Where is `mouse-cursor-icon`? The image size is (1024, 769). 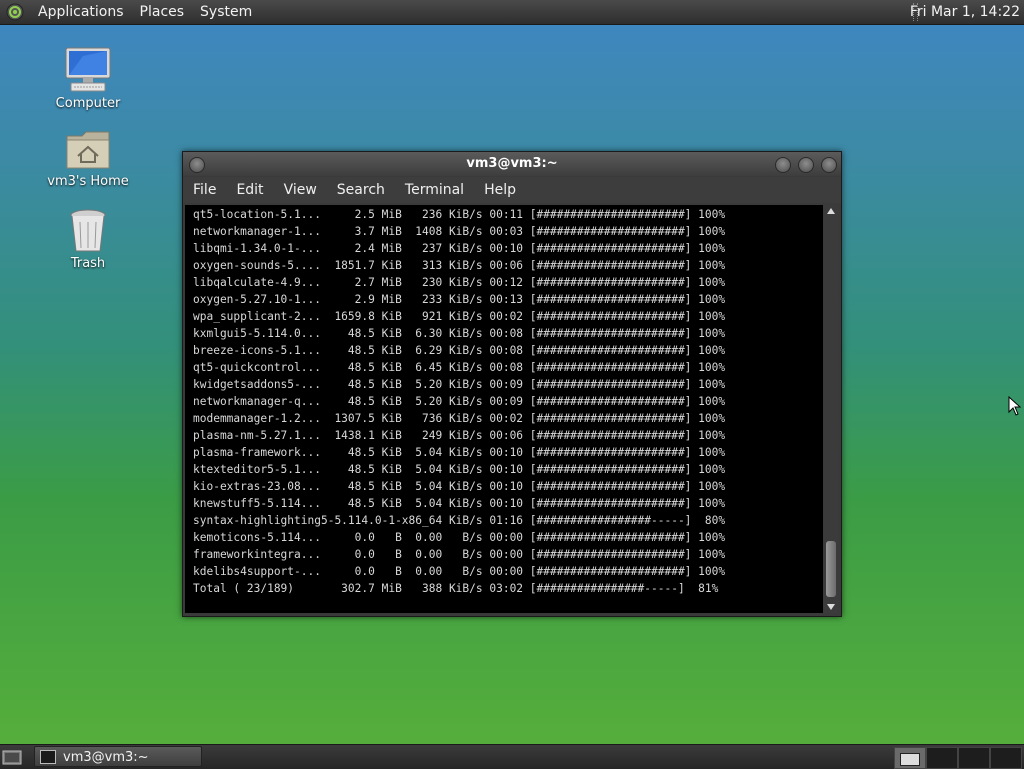
mouse-cursor-icon is located at coordinates (1015, 406).